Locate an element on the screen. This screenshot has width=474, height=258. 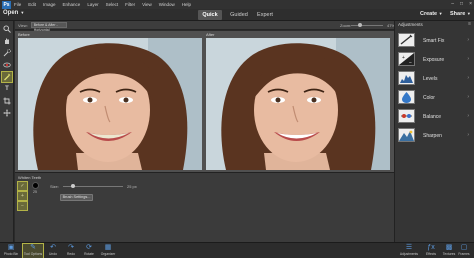
size-label: Size: is located at coordinates (54, 186).